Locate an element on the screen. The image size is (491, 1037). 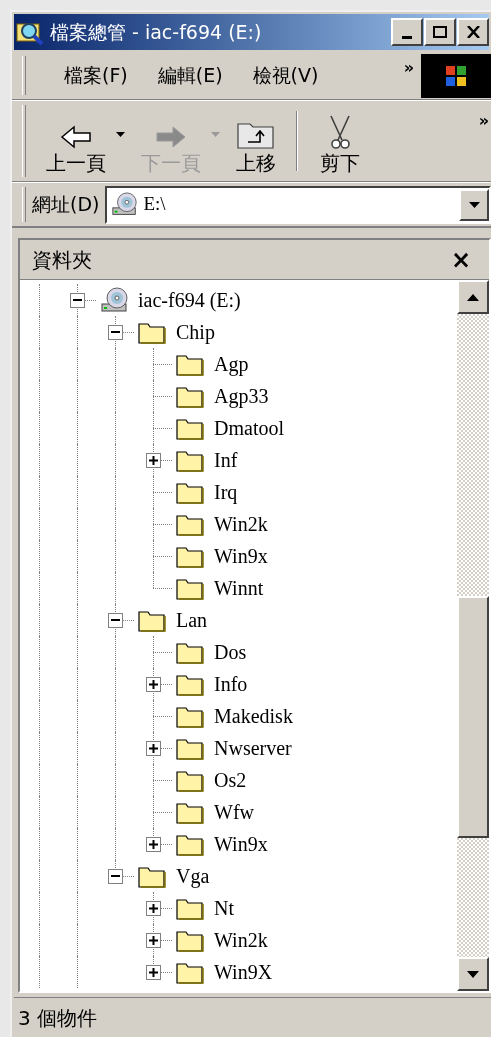
tree-item-label: Info is located at coordinates (231, 684).